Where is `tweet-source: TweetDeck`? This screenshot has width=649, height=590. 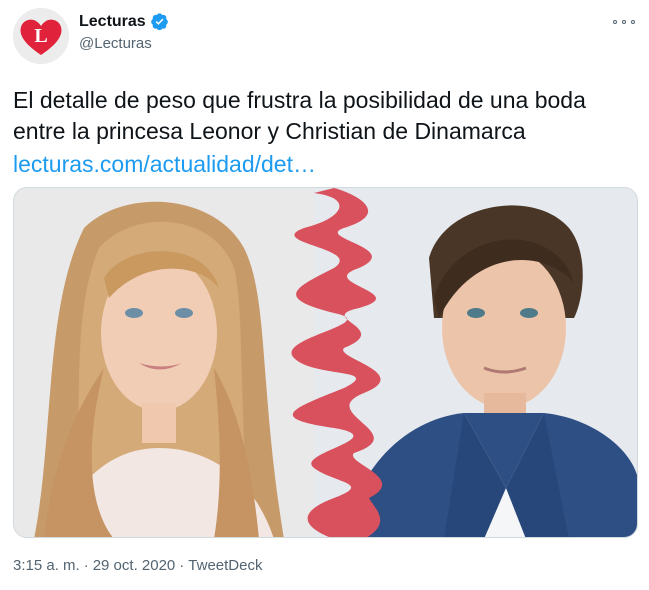
tweet-source: TweetDeck is located at coordinates (225, 565).